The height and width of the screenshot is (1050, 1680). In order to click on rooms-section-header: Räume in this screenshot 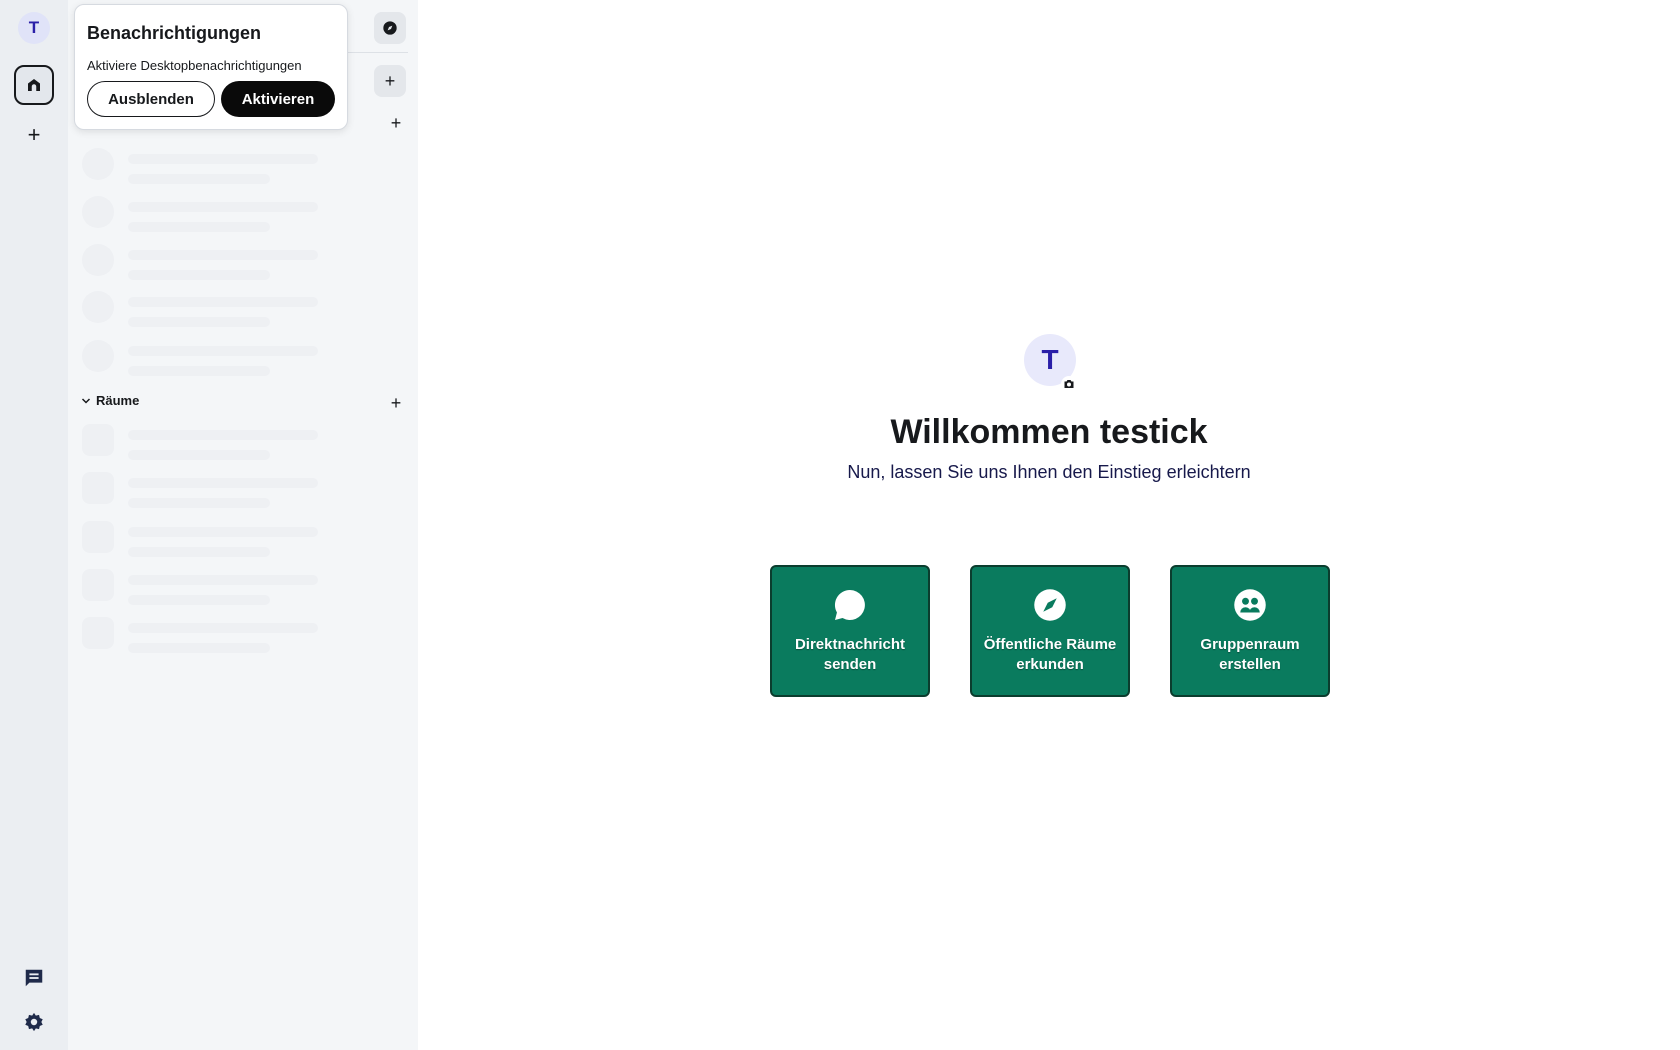, I will do `click(109, 400)`.